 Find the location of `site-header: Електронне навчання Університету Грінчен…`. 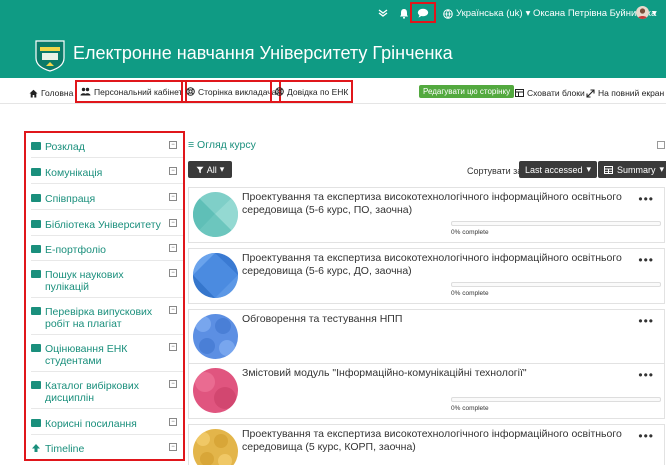

site-header: Електронне навчання Університету Грінчен… is located at coordinates (333, 54).